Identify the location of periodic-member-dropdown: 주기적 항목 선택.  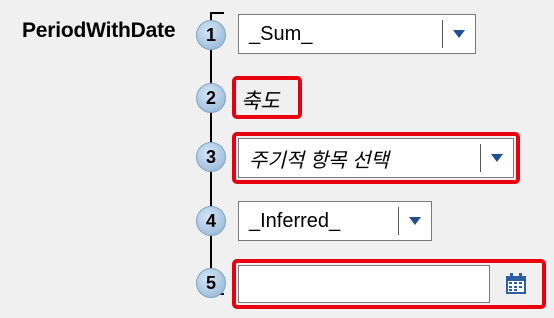
(376, 158).